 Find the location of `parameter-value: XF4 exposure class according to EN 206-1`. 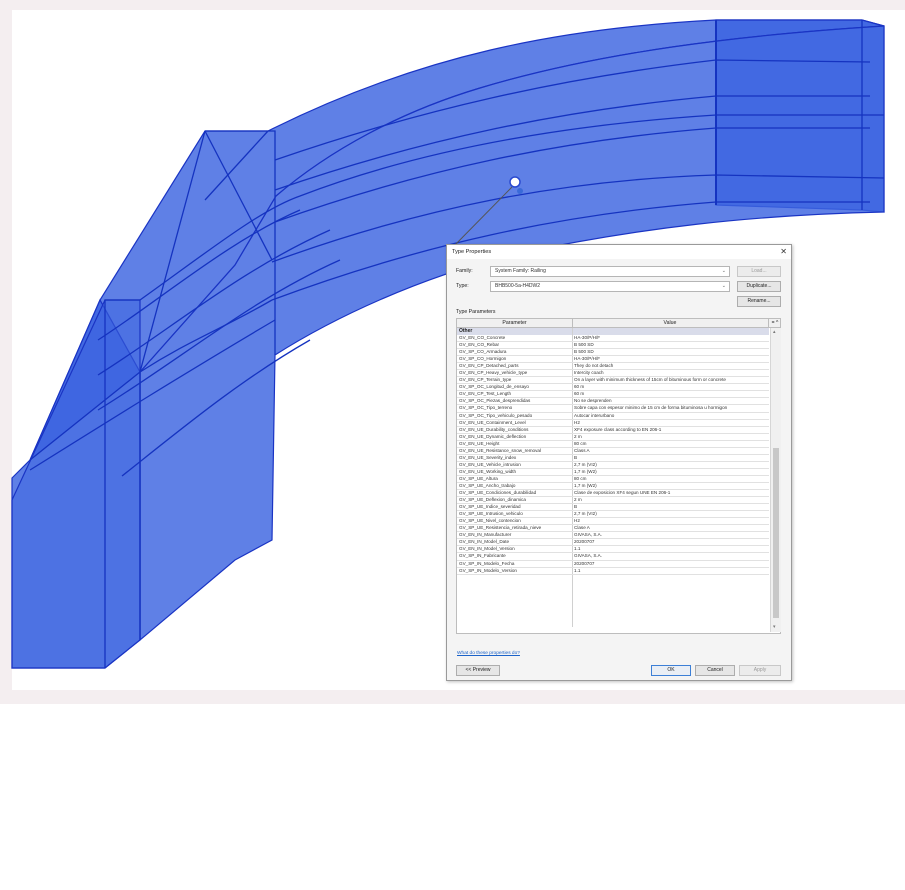

parameter-value: XF4 exposure class according to EN 206-1 is located at coordinates (670, 430).